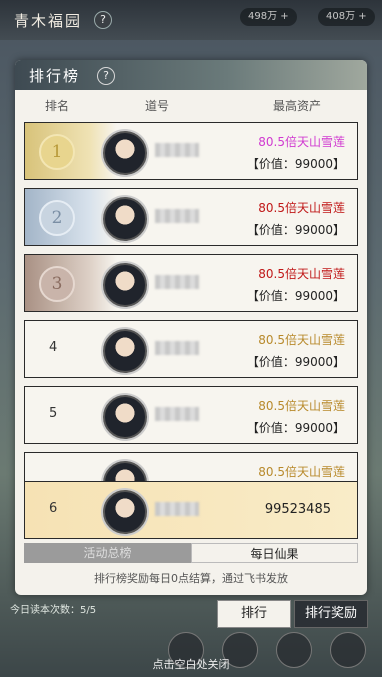  Describe the element at coordinates (268, 17) in the screenshot. I see `resource-pill-1: 498万 +` at that location.